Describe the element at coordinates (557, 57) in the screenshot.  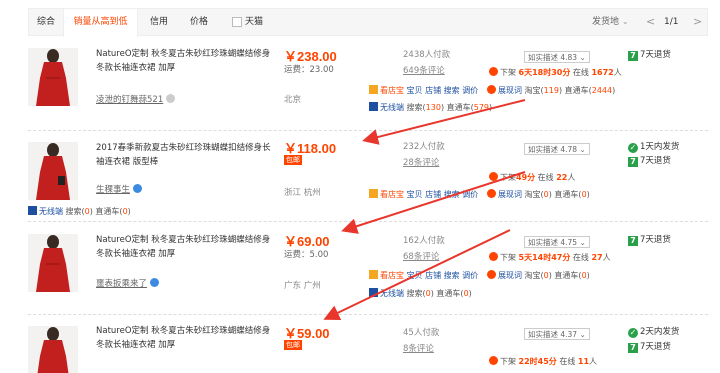
I see `description-score-dropdown: 如实描述 4.83 ⌄` at that location.